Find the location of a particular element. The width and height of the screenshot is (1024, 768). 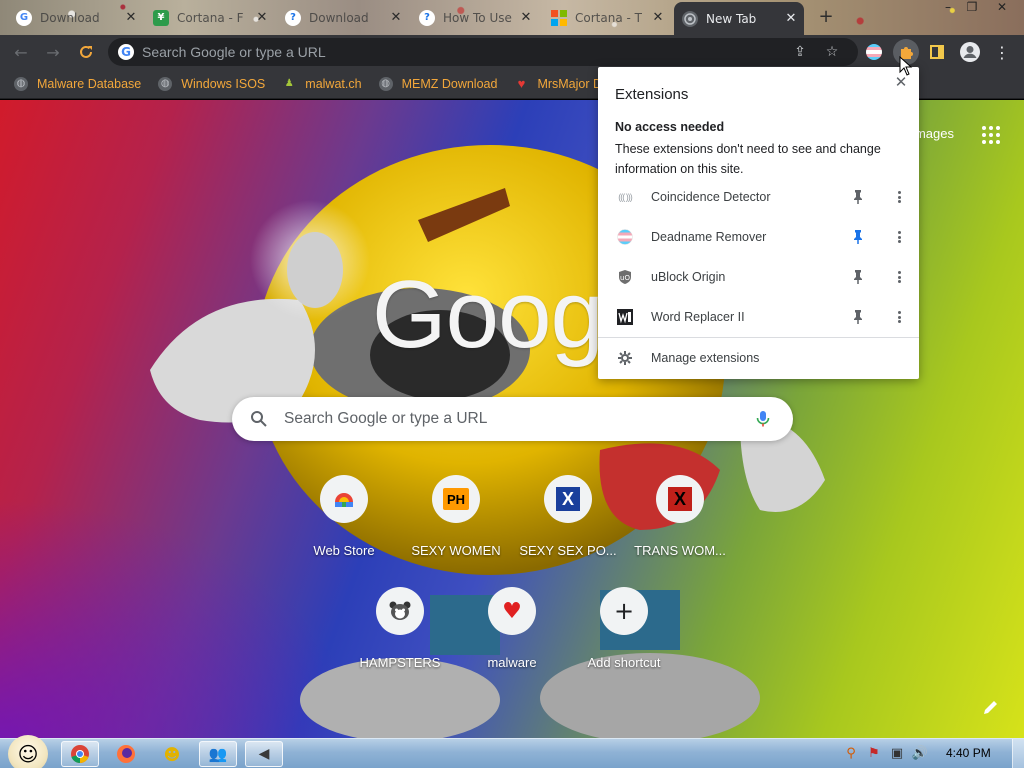

character-app-icon: ☻ is located at coordinates (172, 754).